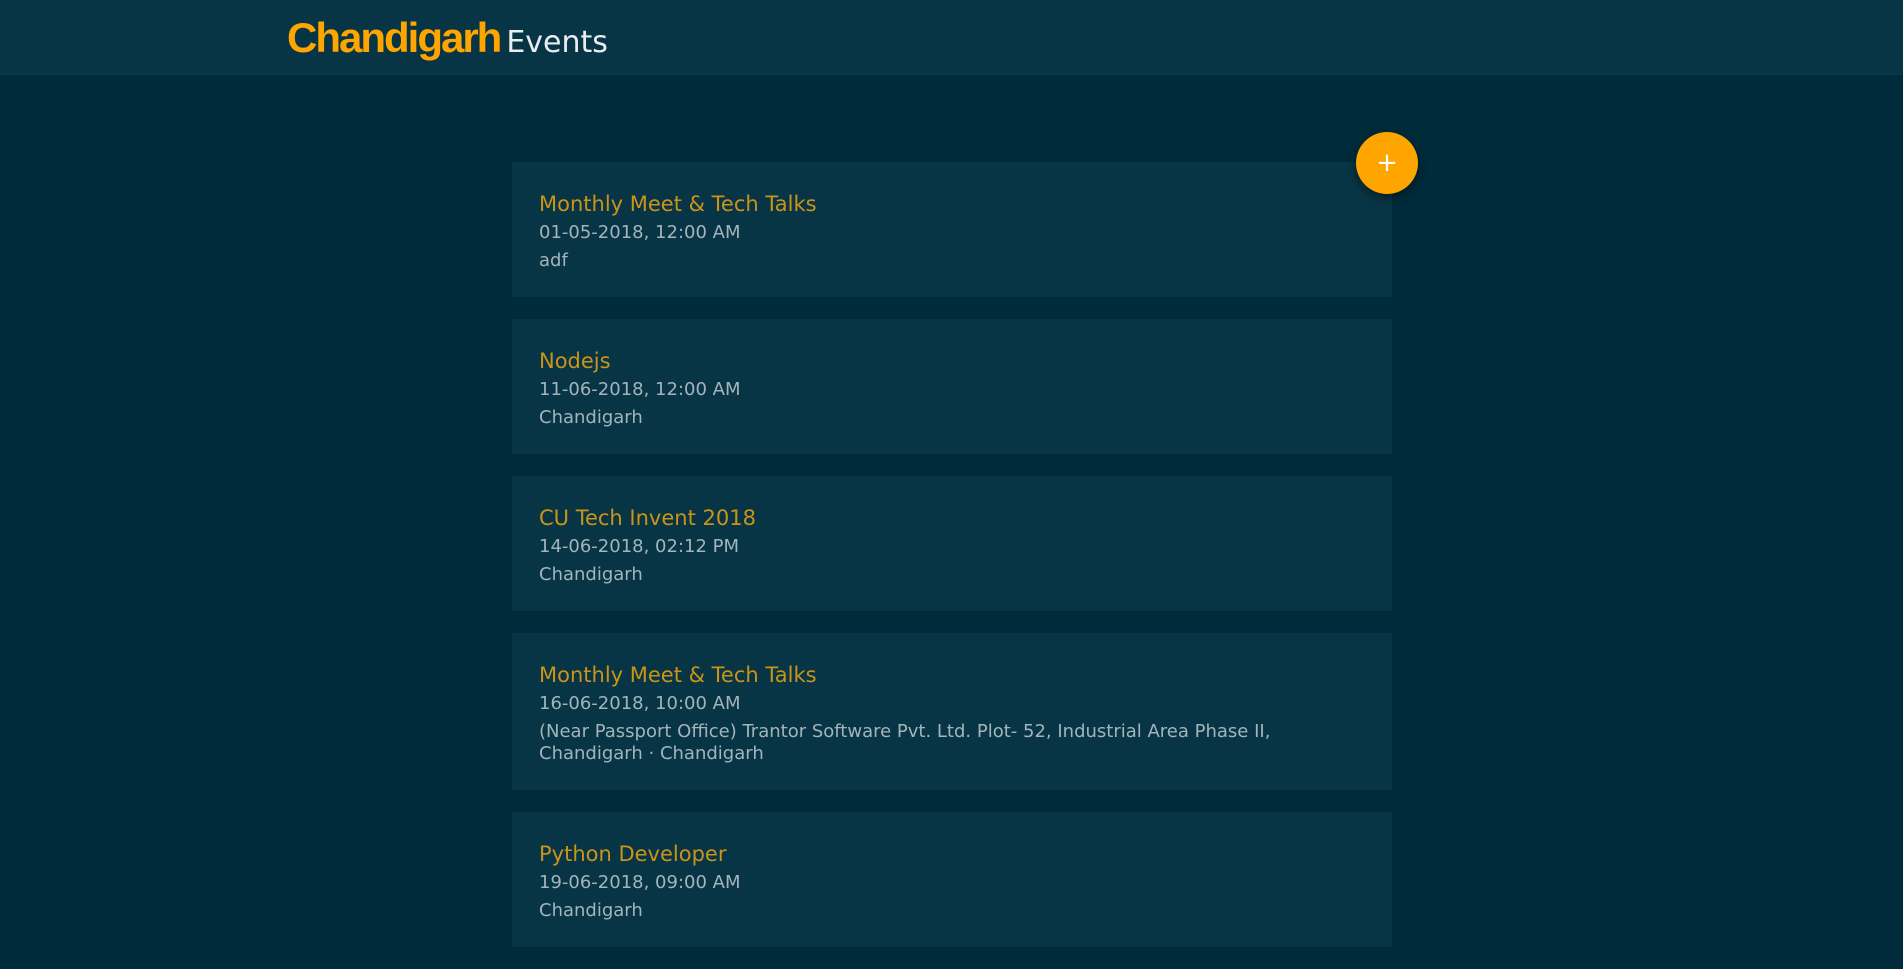 The image size is (1903, 969). I want to click on event-datetime: 14-06-2018, 02:12 PM, so click(639, 546).